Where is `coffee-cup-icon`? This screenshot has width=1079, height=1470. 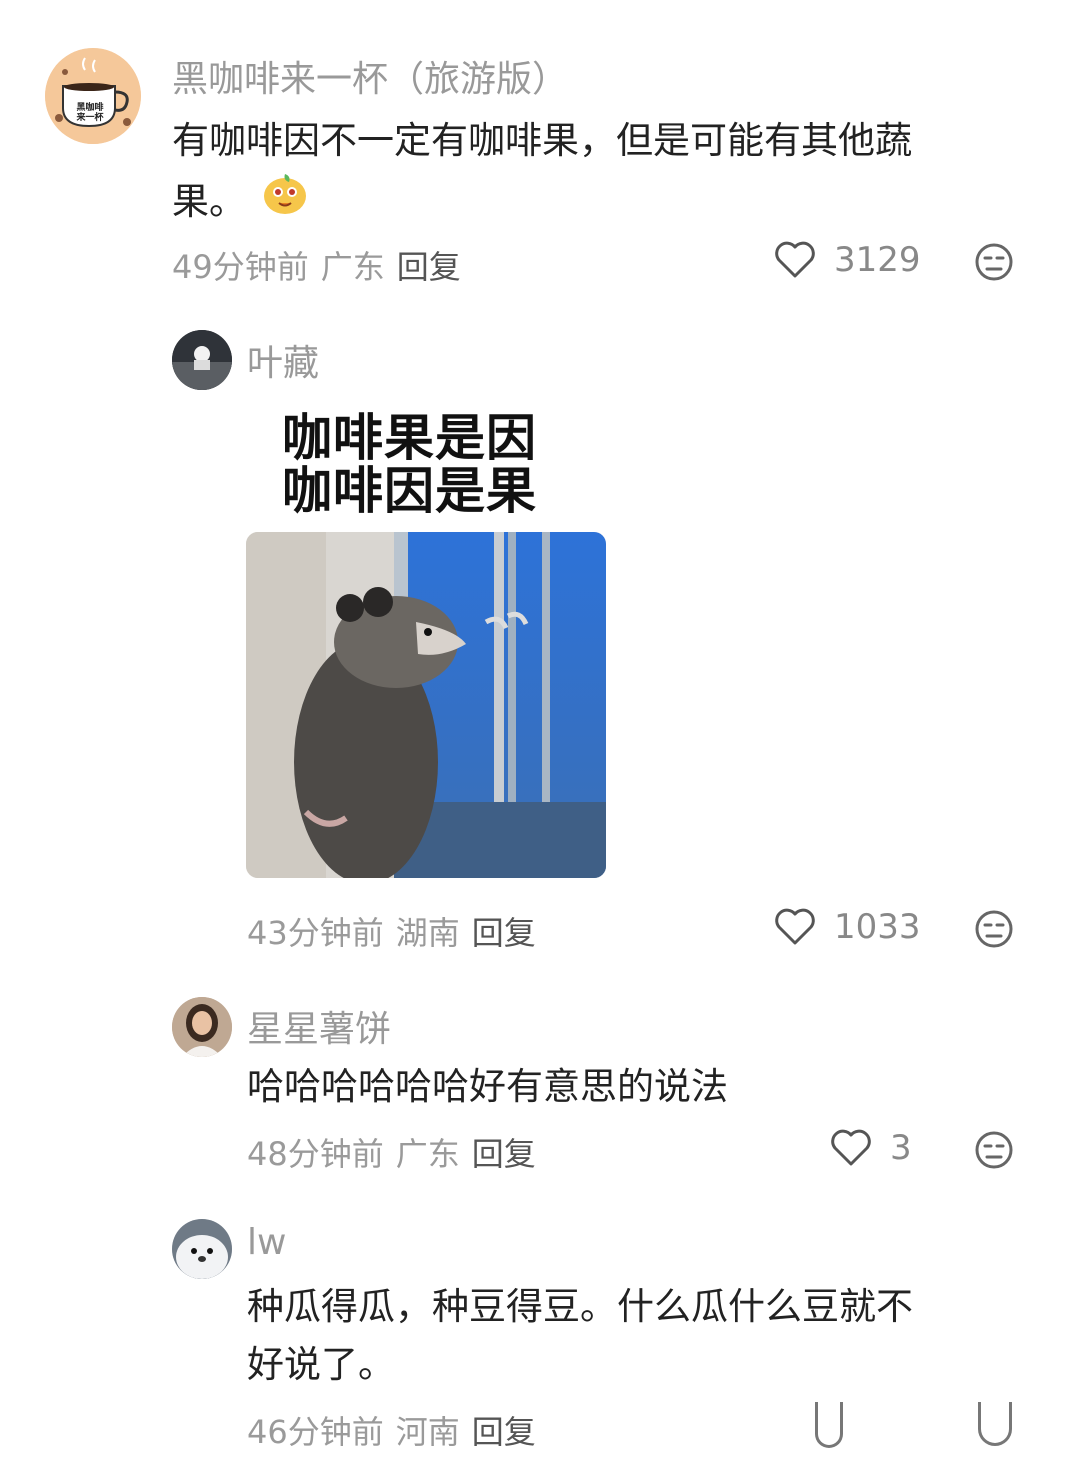 coffee-cup-icon is located at coordinates (93, 96).